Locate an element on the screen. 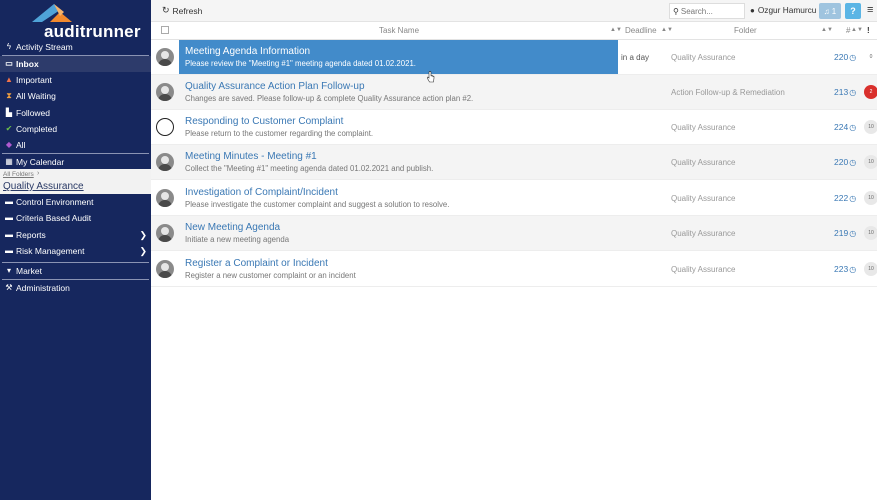 This screenshot has width=877, height=500. help-button: ? is located at coordinates (853, 11).